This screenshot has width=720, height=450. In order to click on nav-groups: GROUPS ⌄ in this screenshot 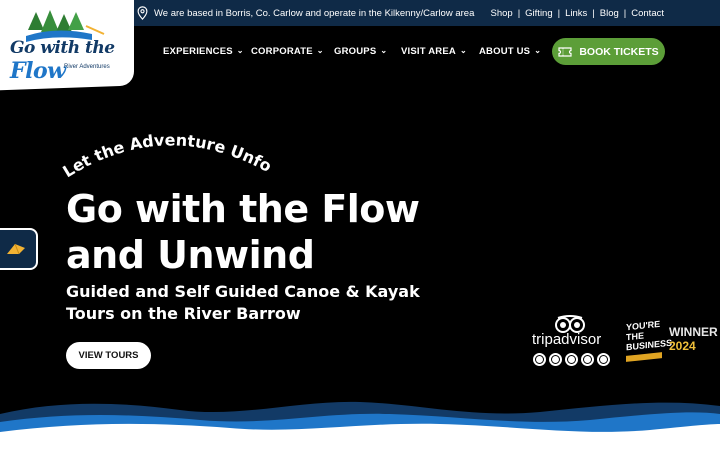, I will do `click(360, 51)`.